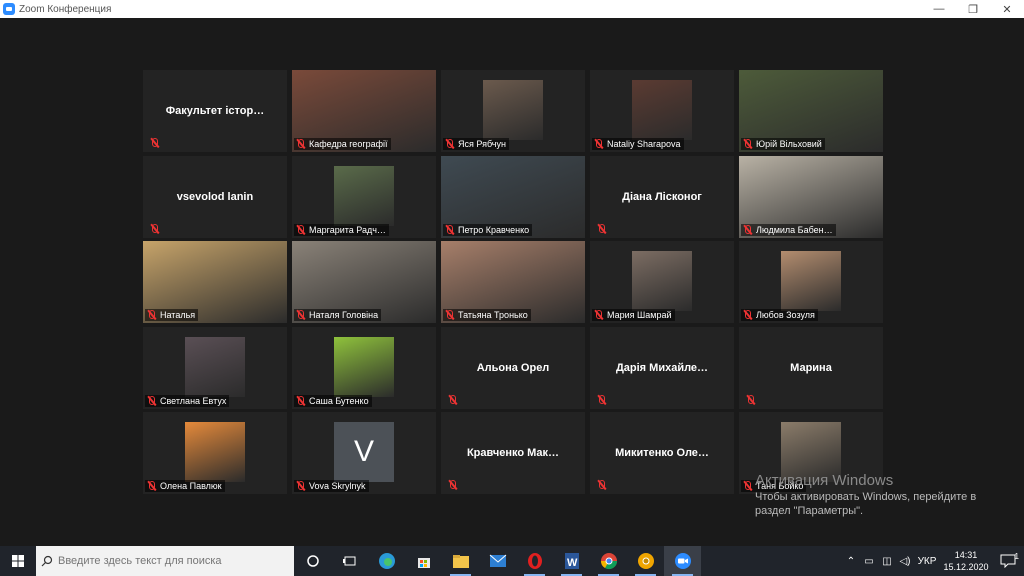 Image resolution: width=1024 pixels, height=576 pixels. I want to click on participant-tile: Татьяна Тронько, so click(513, 282).